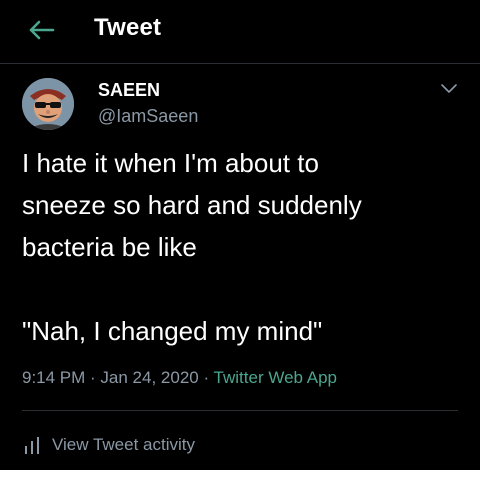 Image resolution: width=480 pixels, height=480 pixels. I want to click on tweet-date: Jan 24, 2020, so click(149, 377).